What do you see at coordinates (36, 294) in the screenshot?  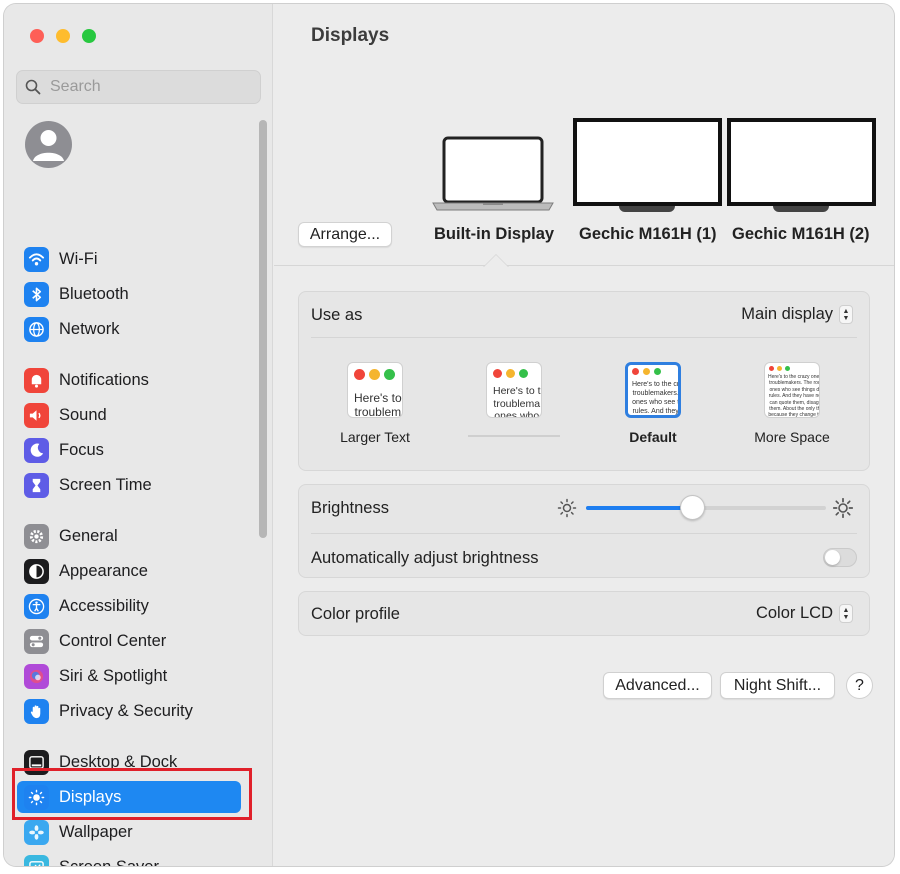 I see `bluetooth-icon` at bounding box center [36, 294].